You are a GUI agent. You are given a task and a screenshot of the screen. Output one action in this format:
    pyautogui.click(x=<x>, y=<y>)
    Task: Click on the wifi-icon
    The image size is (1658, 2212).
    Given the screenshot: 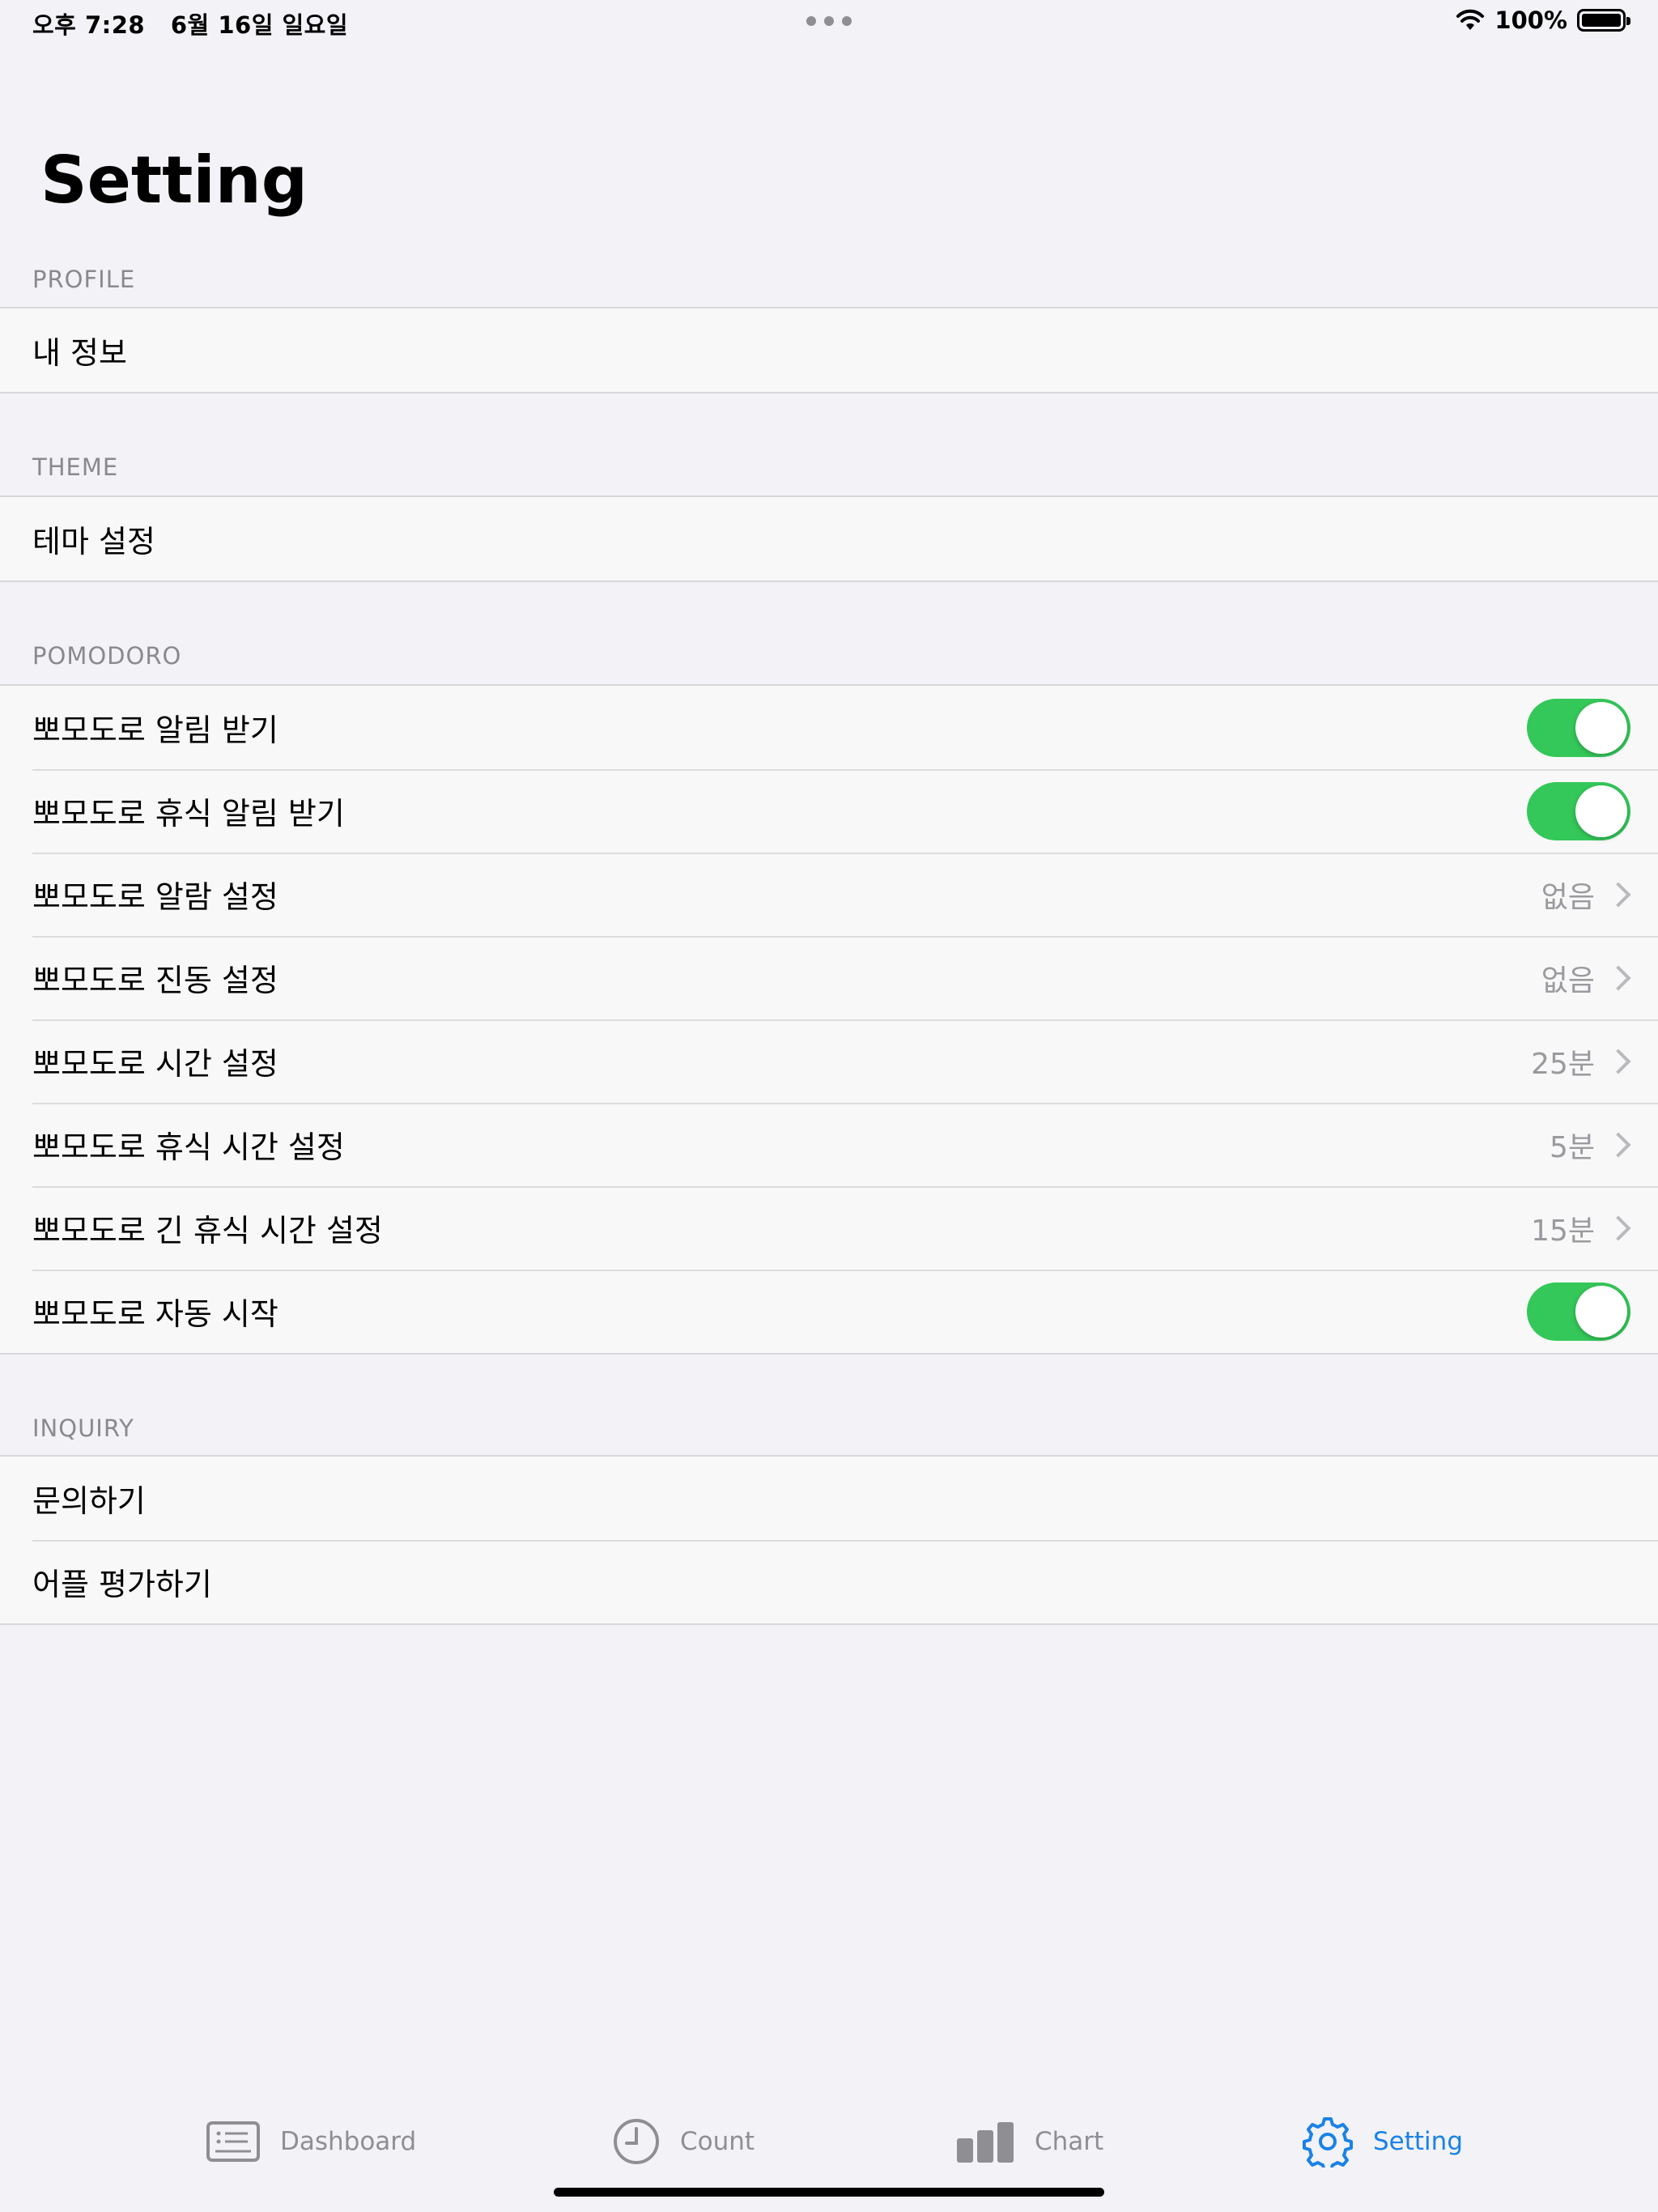 What is the action you would take?
    pyautogui.click(x=1470, y=19)
    